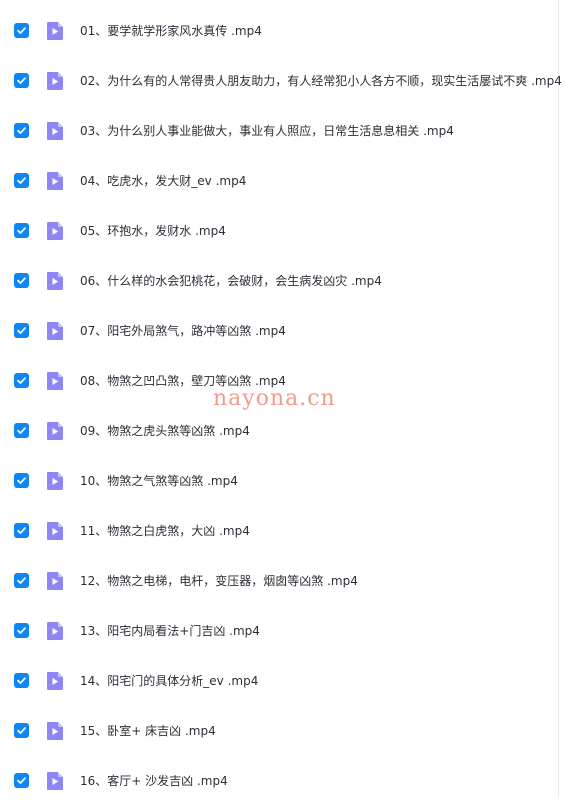  Describe the element at coordinates (219, 581) in the screenshot. I see `file-name: 12、物煞之电梯，电杆，变压器，烟囱等凶煞 .mp4` at that location.